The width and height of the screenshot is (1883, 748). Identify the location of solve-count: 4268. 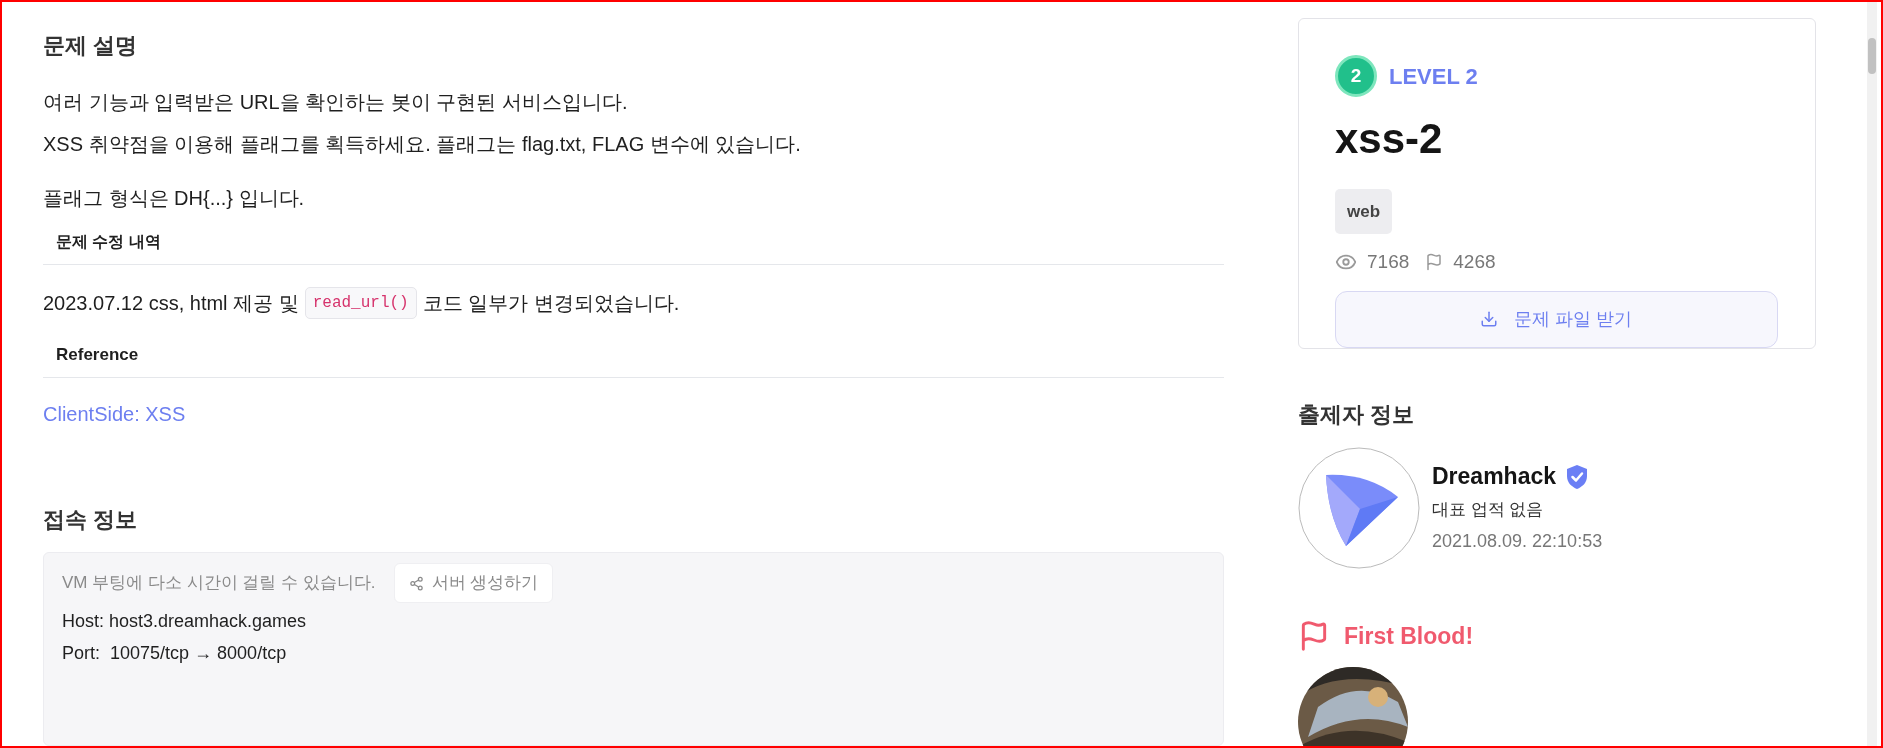
(1474, 262).